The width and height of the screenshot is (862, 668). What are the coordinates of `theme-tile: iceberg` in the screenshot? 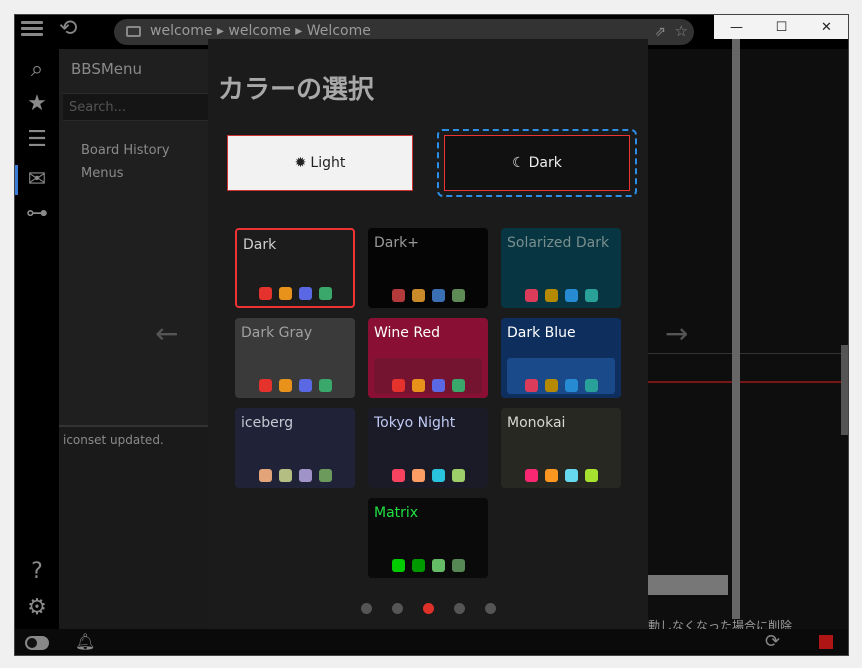 It's located at (295, 448).